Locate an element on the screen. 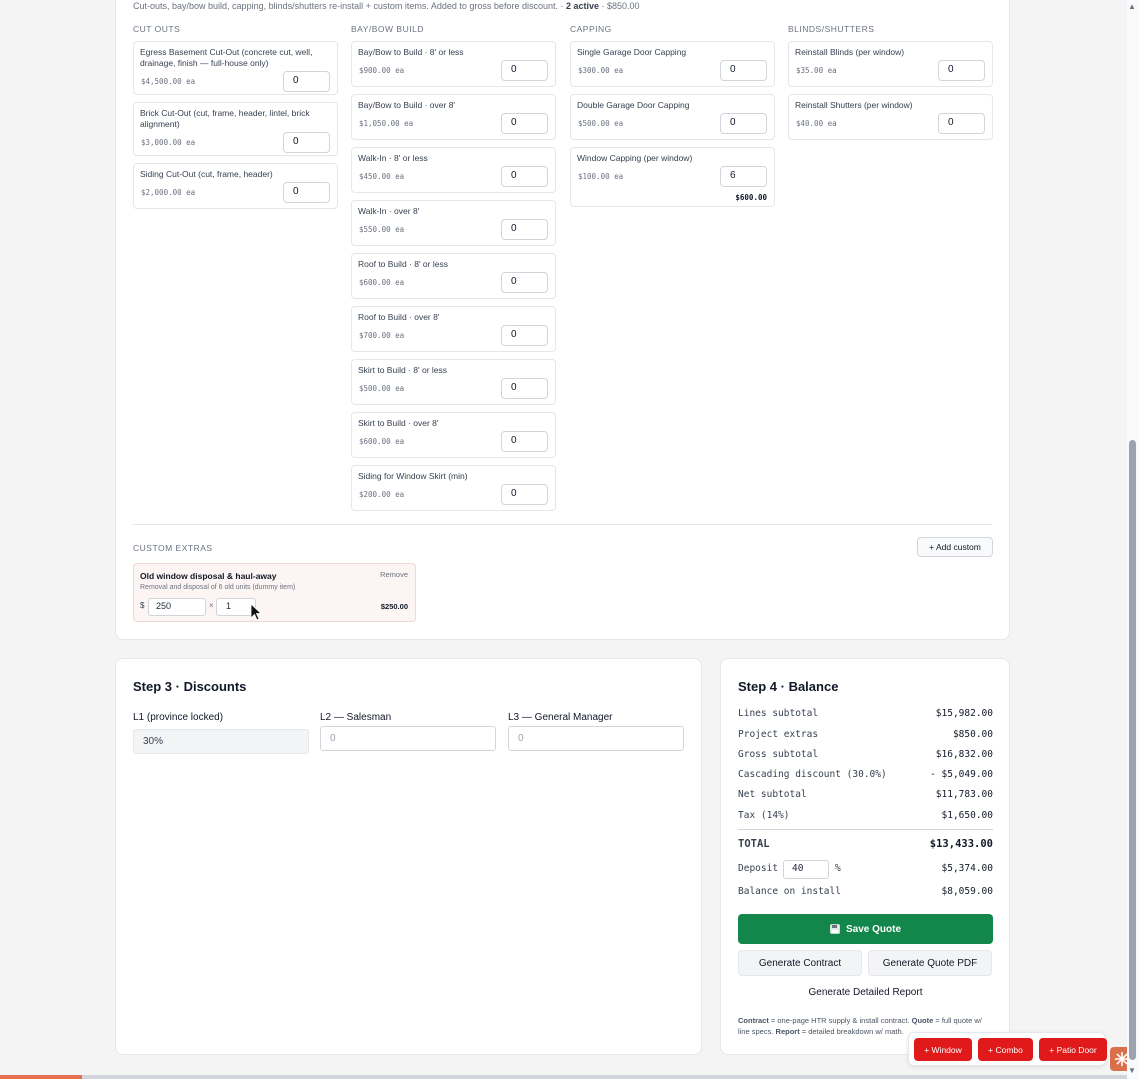 The image size is (1139, 1079). deposit-unit: % is located at coordinates (838, 868).